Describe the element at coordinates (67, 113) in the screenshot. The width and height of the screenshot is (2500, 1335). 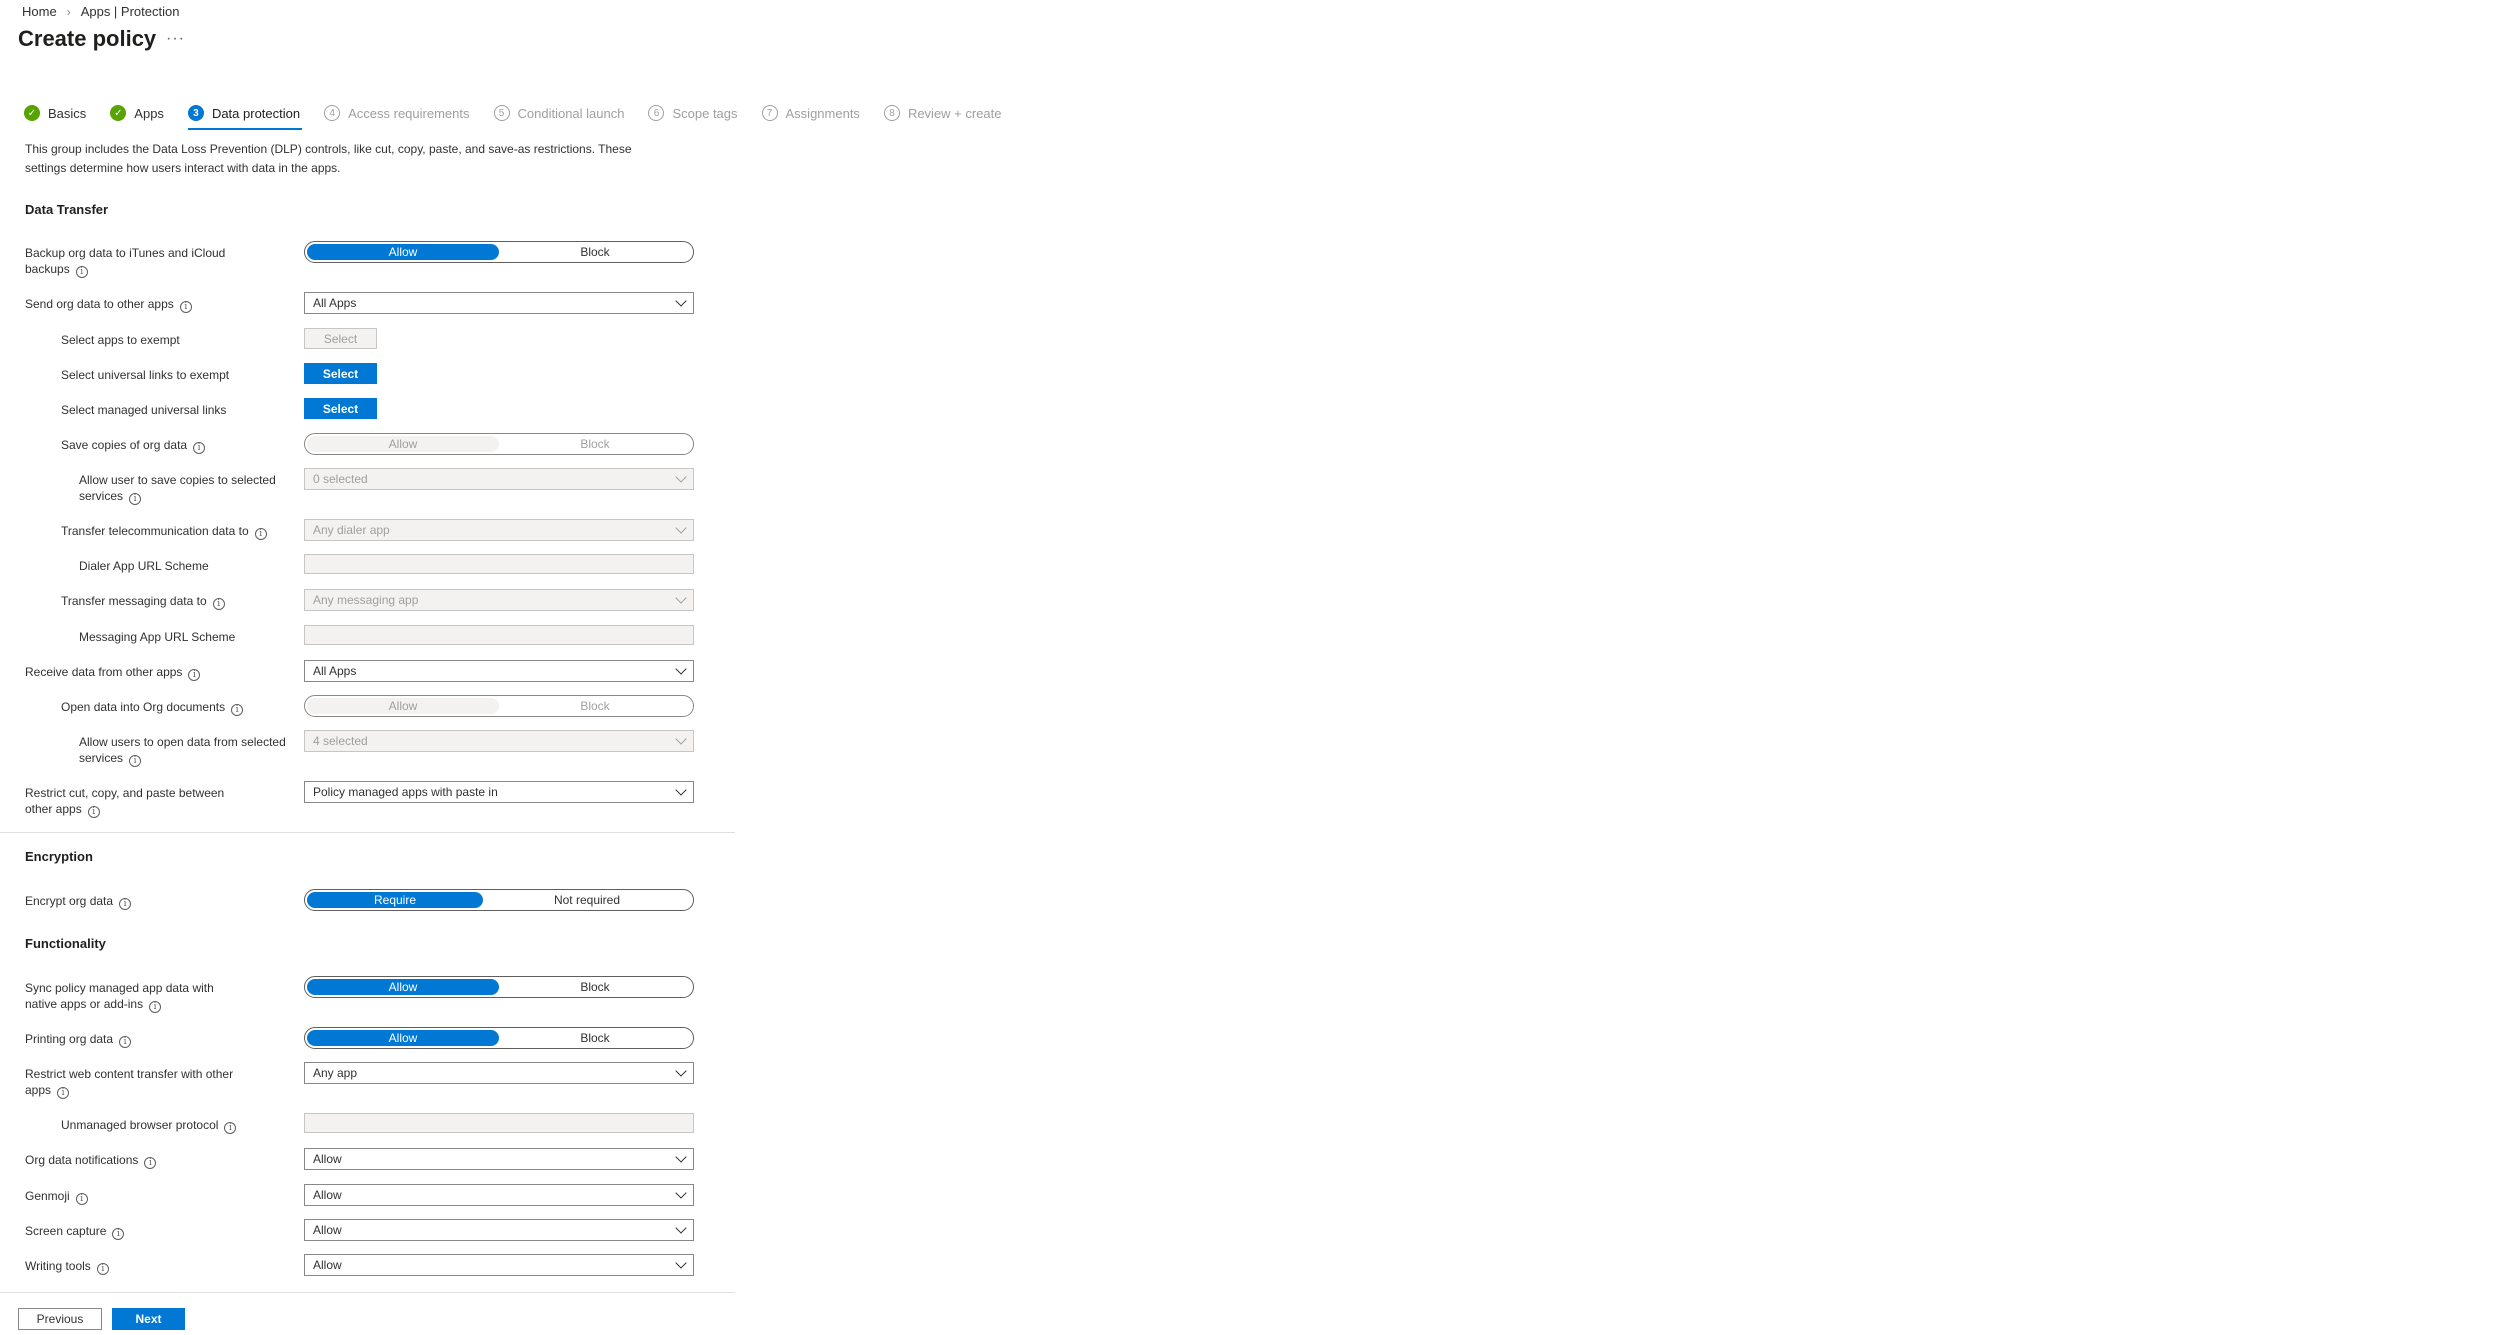
I see `step-label: Basics` at that location.